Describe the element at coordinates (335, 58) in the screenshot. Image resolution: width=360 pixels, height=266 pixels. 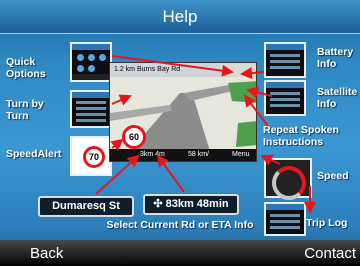
I see `battery-info-label: Battery Info` at that location.